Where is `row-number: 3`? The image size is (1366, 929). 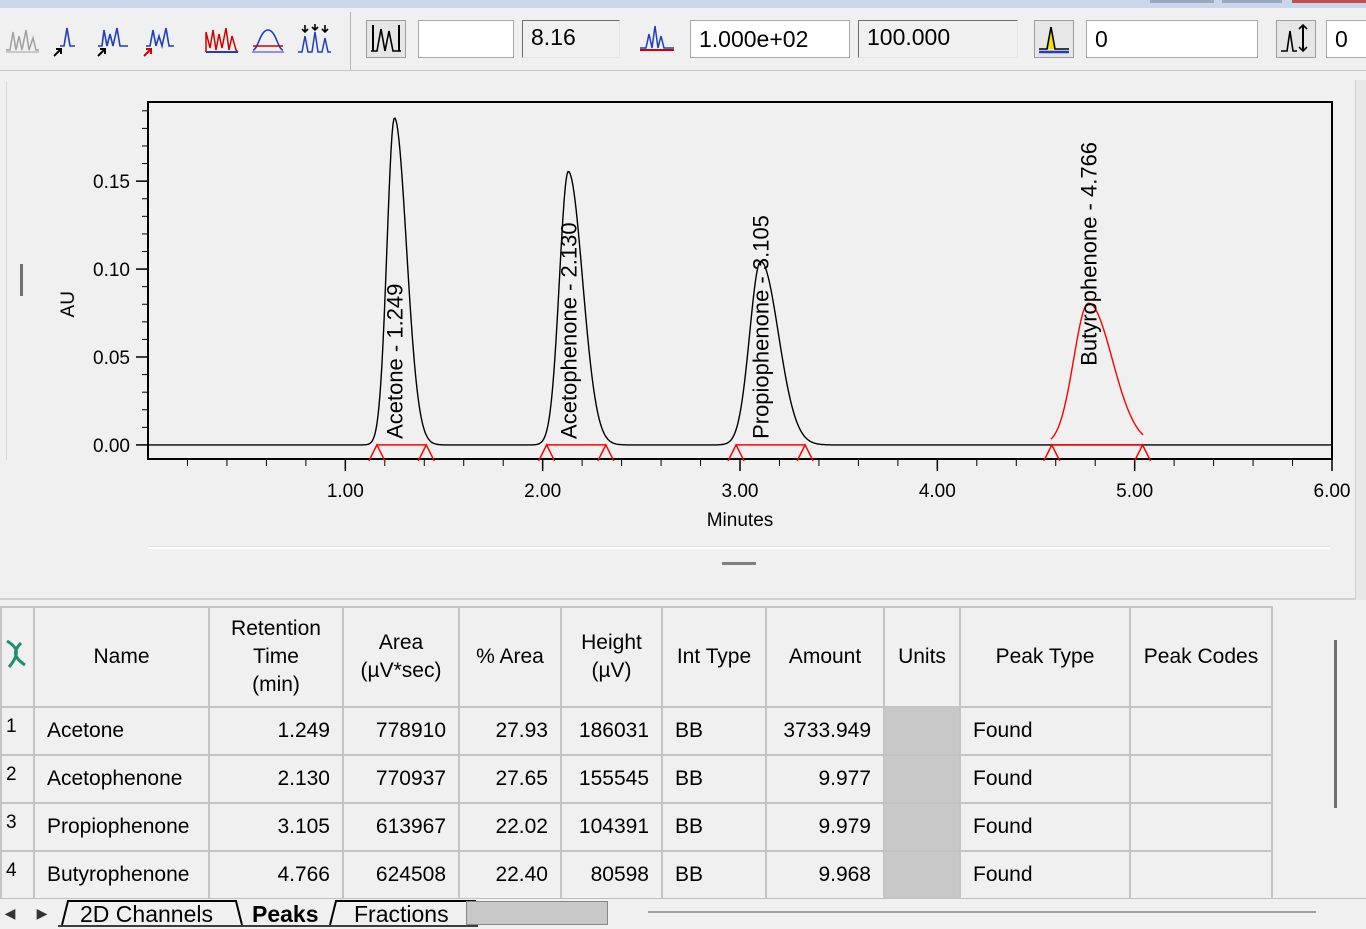
row-number: 3 is located at coordinates (17, 827).